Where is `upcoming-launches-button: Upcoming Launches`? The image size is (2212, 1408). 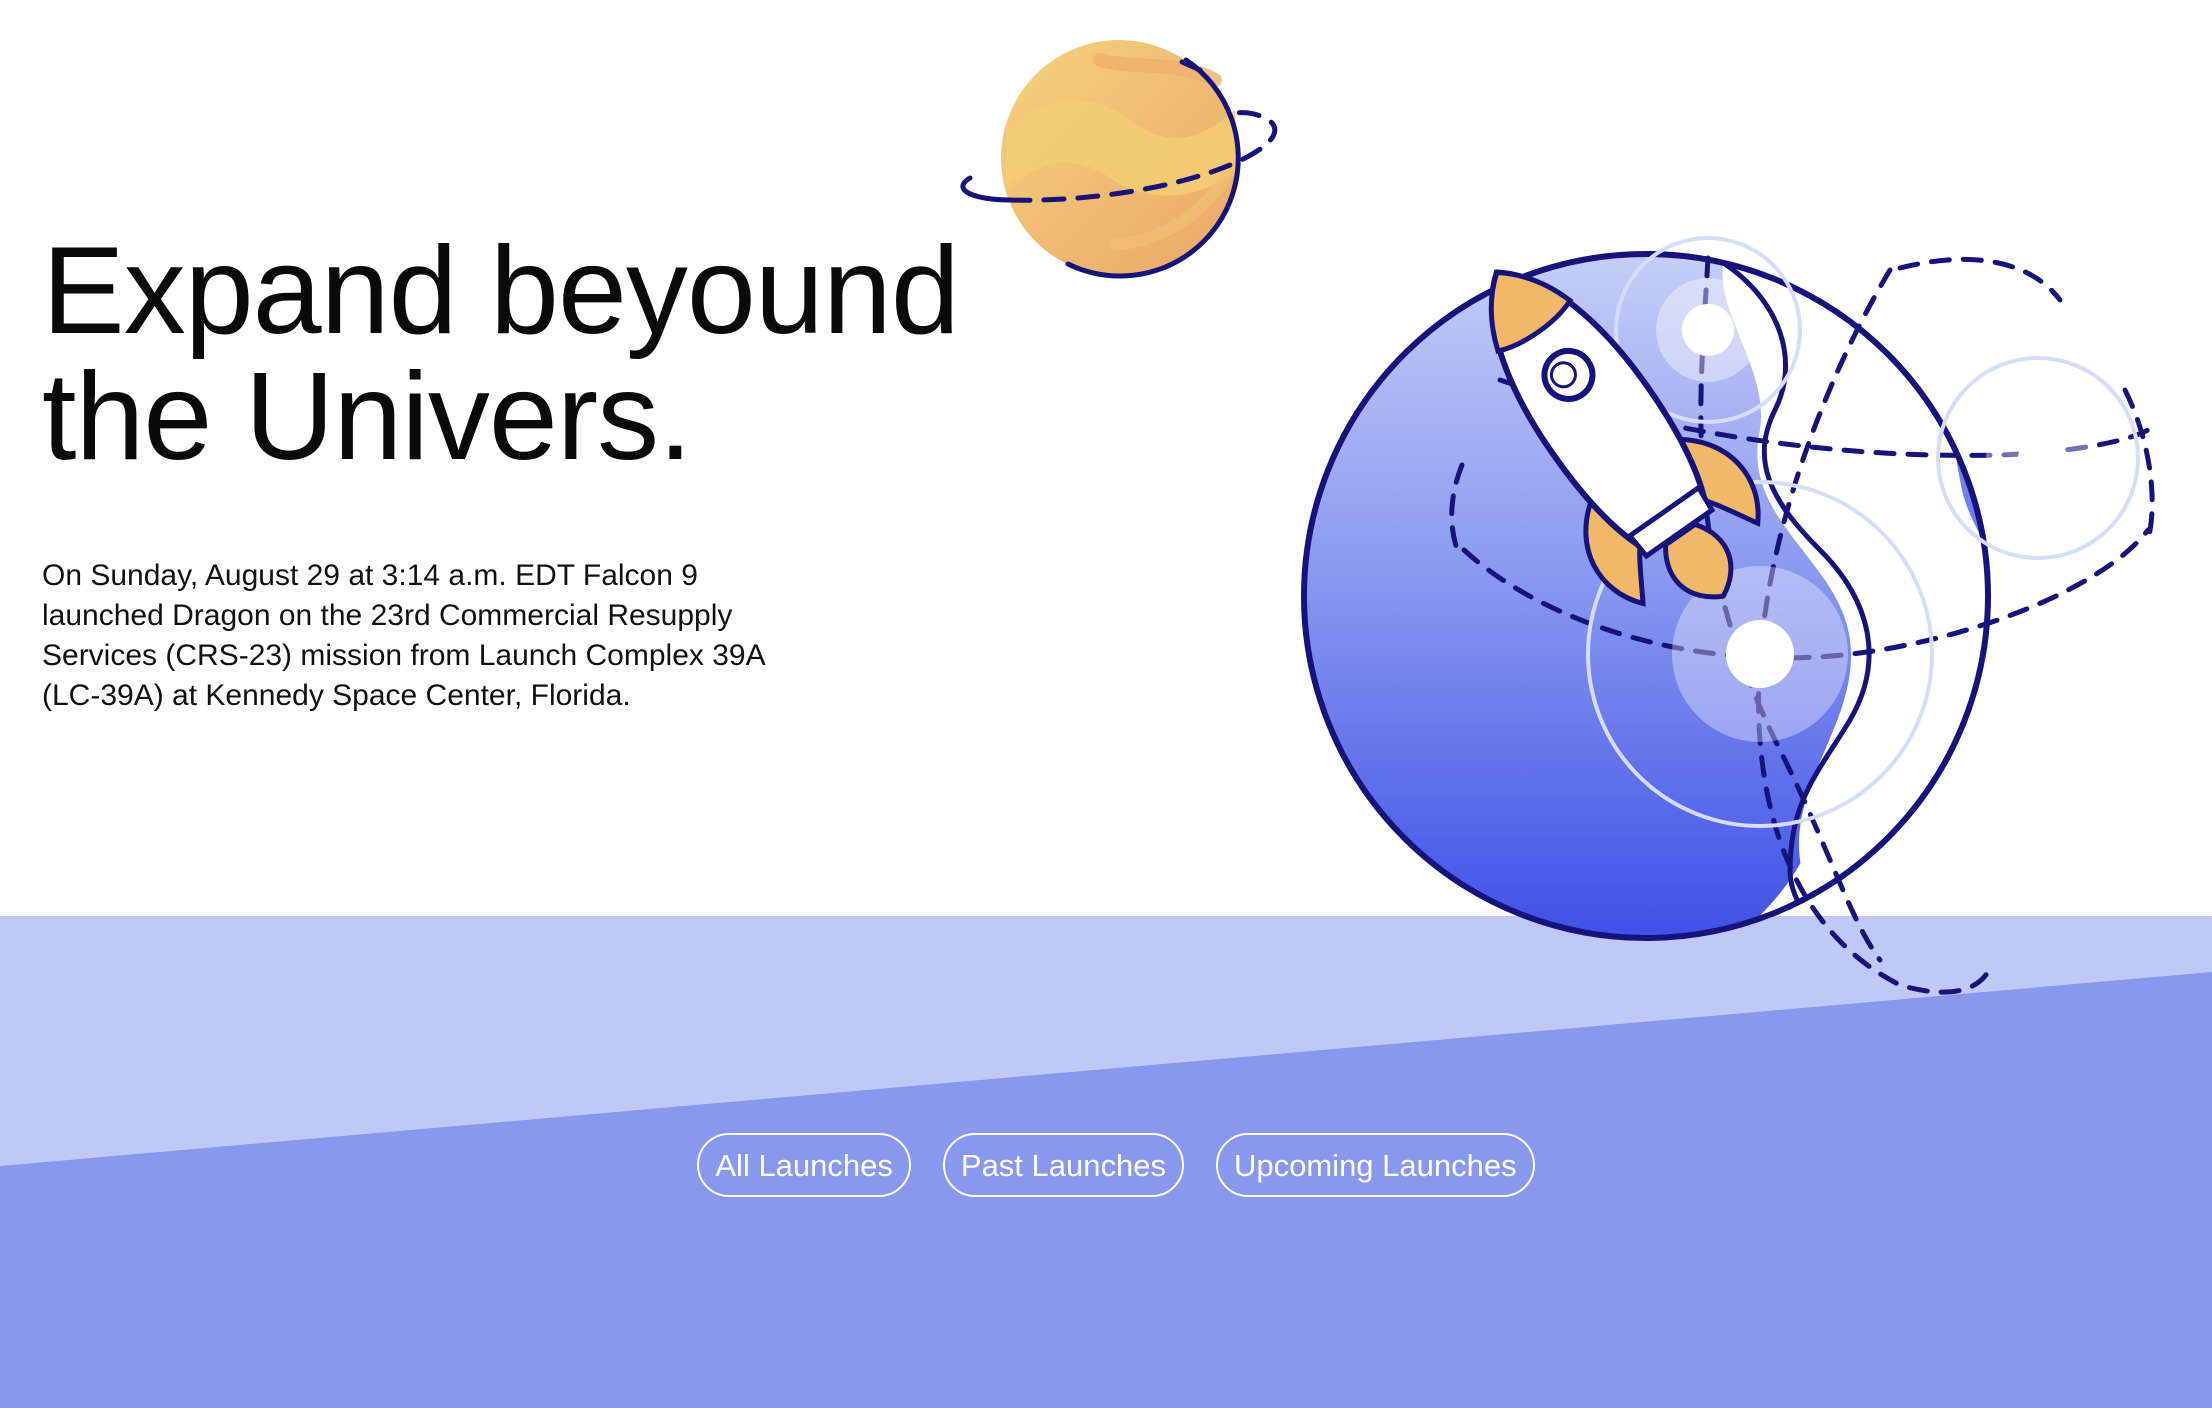 upcoming-launches-button: Upcoming Launches is located at coordinates (1375, 1165).